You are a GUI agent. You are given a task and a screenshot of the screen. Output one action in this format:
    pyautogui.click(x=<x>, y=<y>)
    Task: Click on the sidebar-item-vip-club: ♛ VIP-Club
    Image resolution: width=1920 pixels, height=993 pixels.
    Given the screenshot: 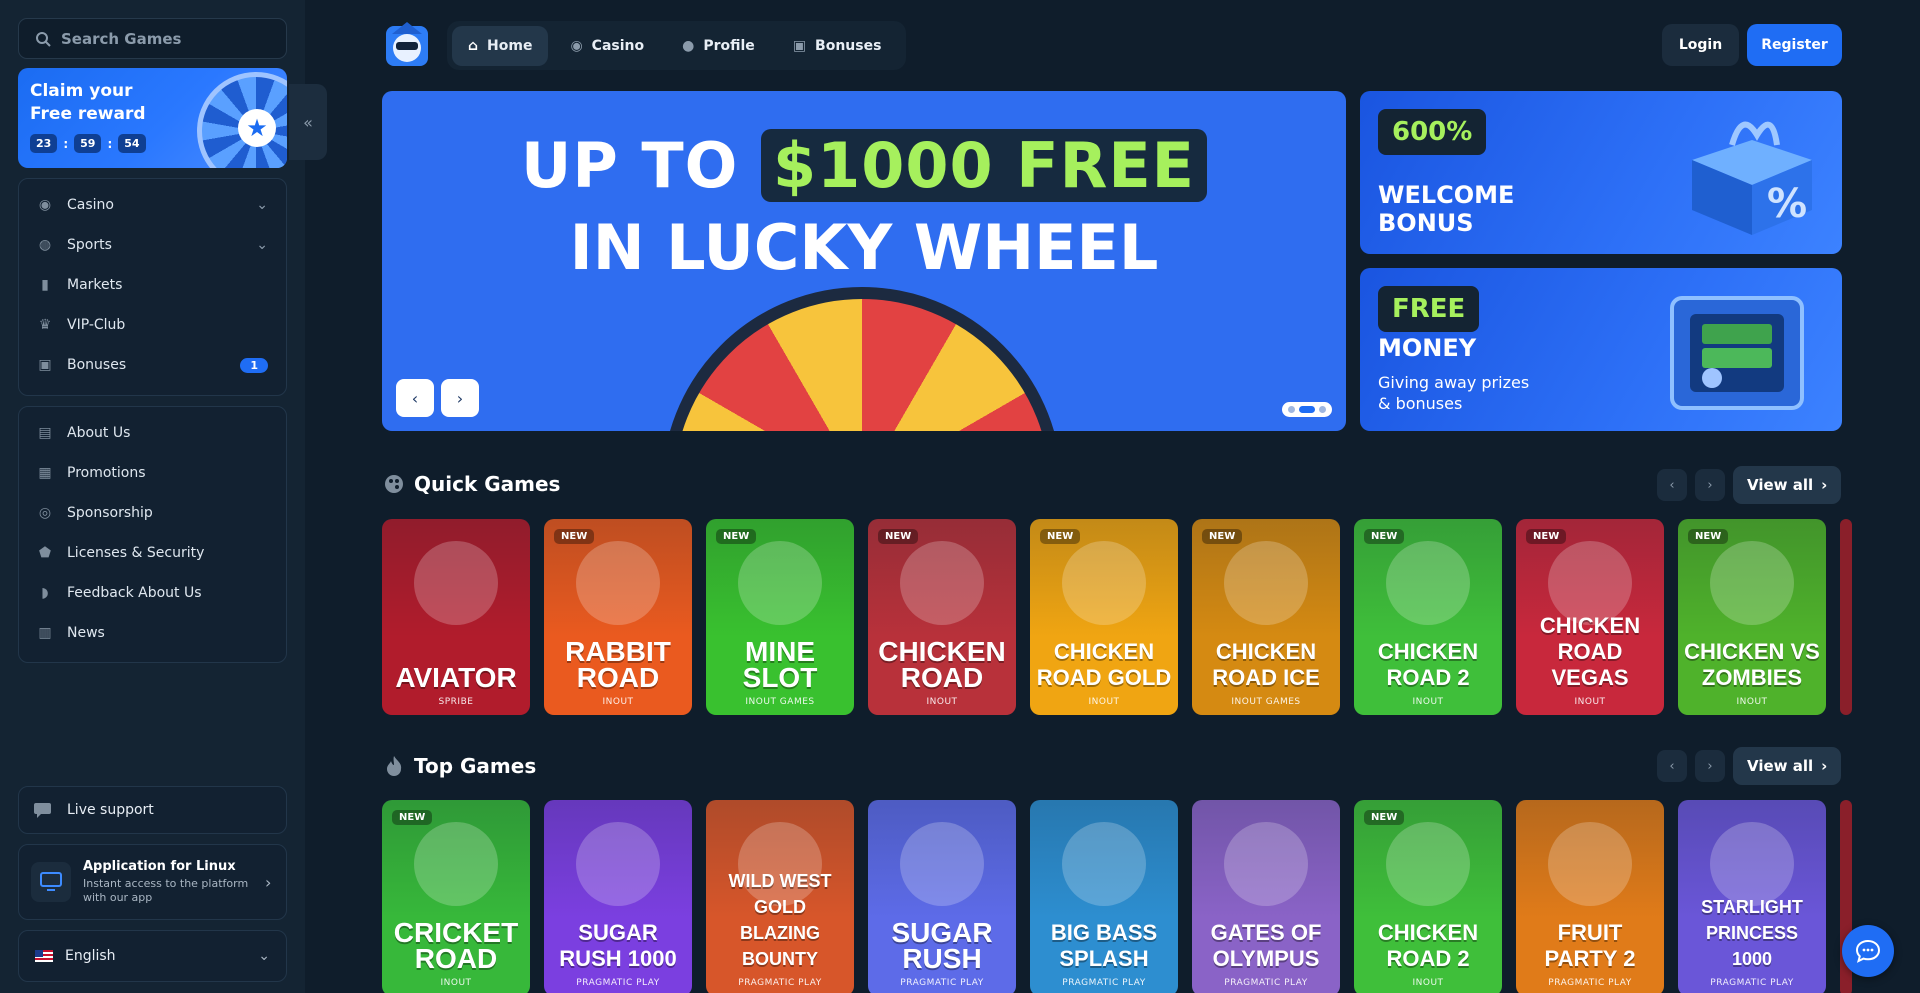 What is the action you would take?
    pyautogui.click(x=152, y=325)
    